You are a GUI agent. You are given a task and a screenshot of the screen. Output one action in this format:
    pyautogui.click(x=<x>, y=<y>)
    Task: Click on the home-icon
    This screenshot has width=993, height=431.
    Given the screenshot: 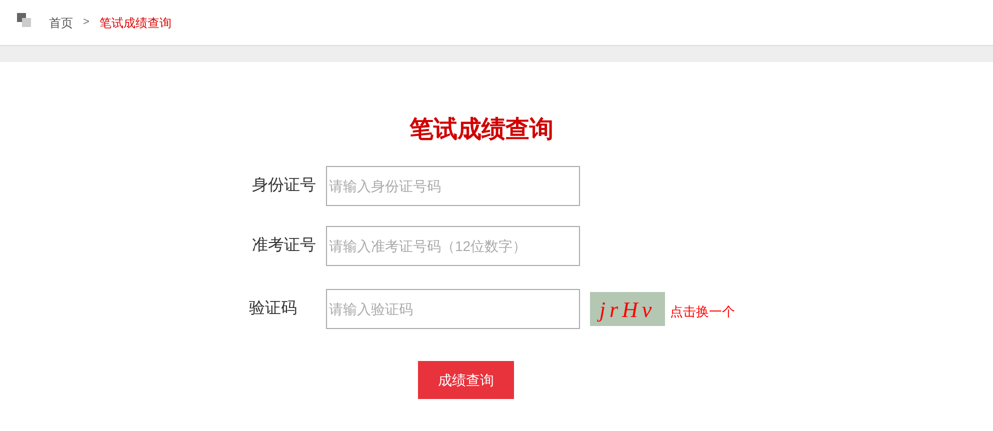 What is the action you would take?
    pyautogui.click(x=24, y=19)
    